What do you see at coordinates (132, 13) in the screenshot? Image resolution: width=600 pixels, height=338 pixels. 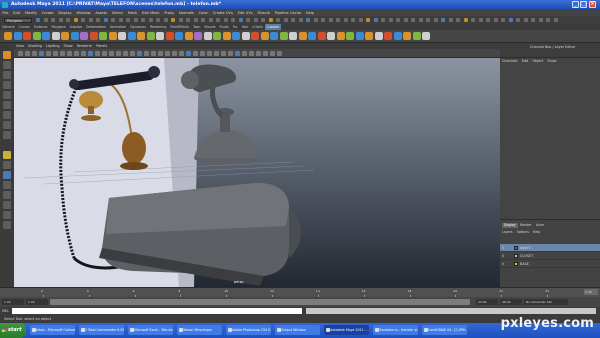 I see `menu-item-mesh: Mesh` at bounding box center [132, 13].